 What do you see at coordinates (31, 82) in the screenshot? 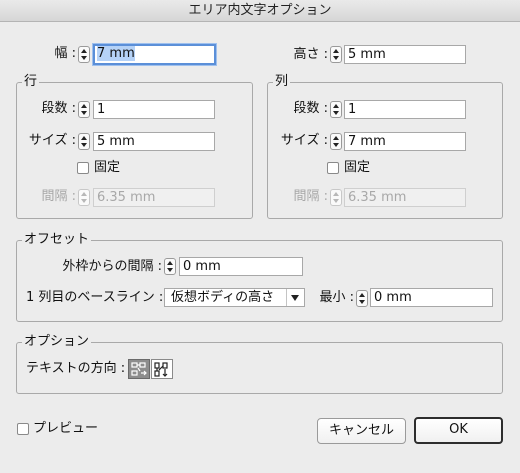
I see `rows-group-title: 行` at bounding box center [31, 82].